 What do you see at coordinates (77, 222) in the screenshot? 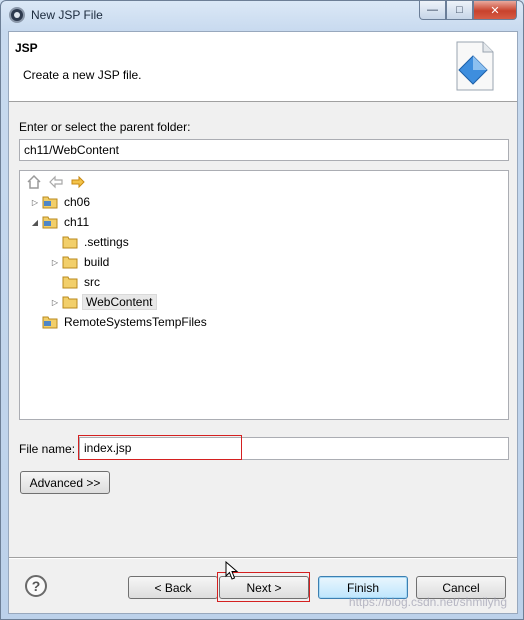
I see `tree-item-label: ch11` at bounding box center [77, 222].